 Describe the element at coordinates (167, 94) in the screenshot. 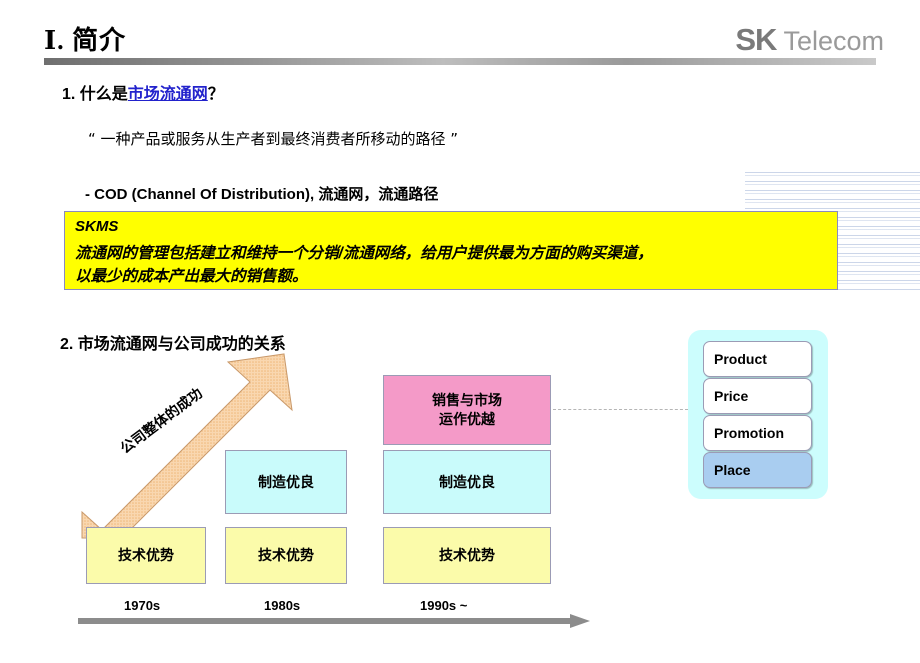

I see `section1-heading-highlight: 市场流通网` at that location.